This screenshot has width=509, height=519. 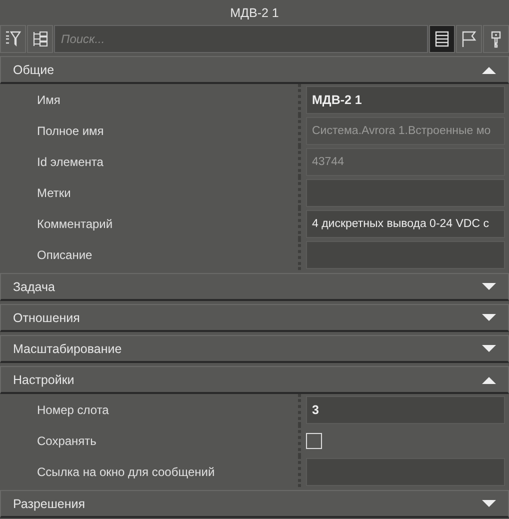 I want to click on property-label: Описание, so click(x=64, y=255).